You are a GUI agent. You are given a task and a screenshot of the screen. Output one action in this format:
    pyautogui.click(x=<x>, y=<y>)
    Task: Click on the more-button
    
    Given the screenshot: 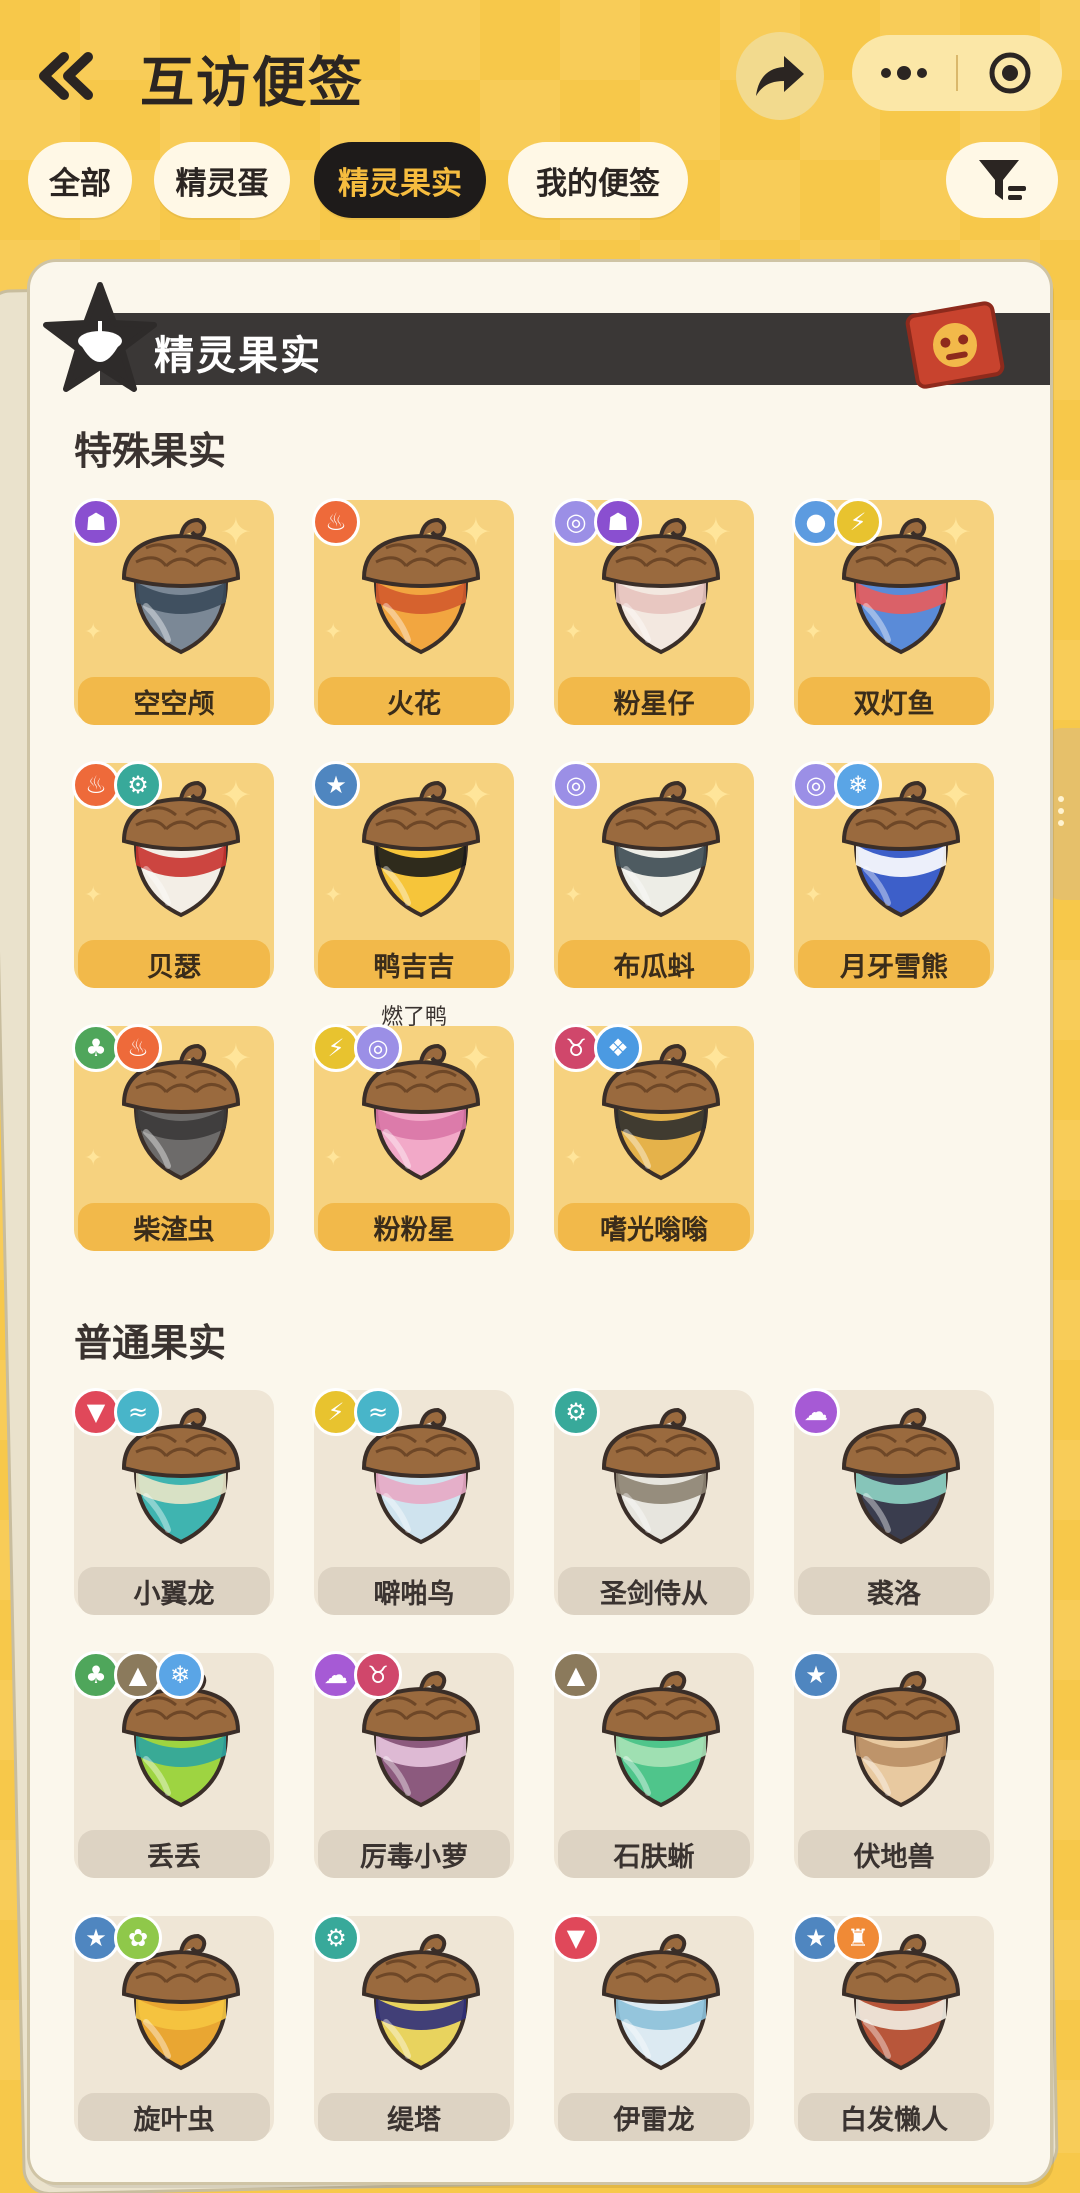 What is the action you would take?
    pyautogui.click(x=904, y=73)
    